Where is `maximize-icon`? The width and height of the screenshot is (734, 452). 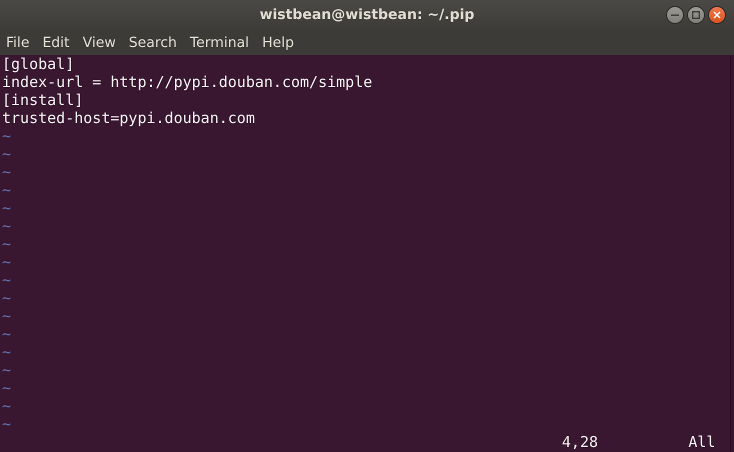
maximize-icon is located at coordinates (696, 15).